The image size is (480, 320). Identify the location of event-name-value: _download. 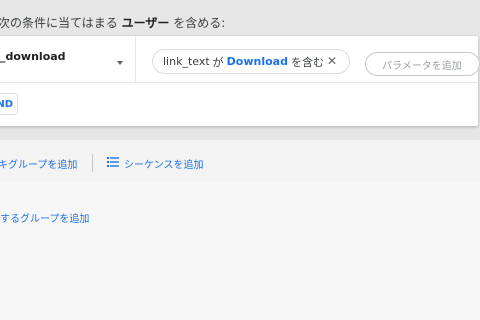
(33, 56).